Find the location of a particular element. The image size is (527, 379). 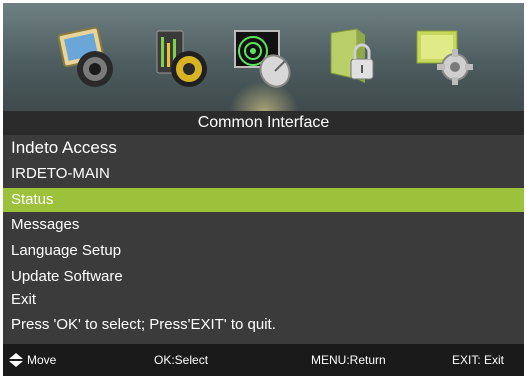

menu-item-irdeto-main: IRDETO-MAIN is located at coordinates (263, 174).